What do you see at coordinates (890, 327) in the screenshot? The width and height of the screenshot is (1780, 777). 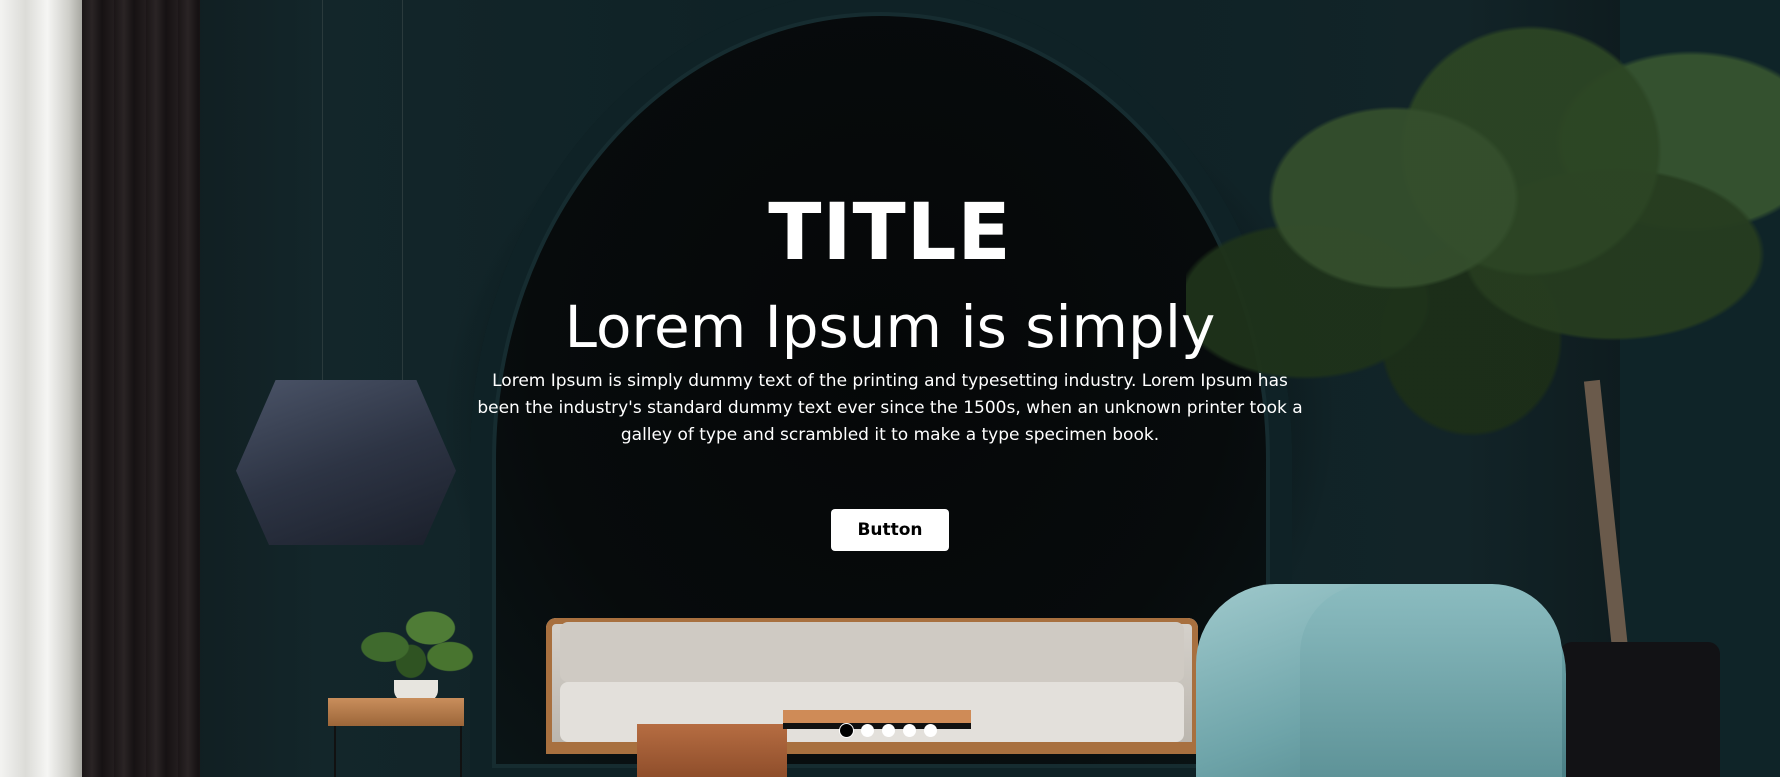 I see `hero-subtitle: Lorem Ipsum is simply` at bounding box center [890, 327].